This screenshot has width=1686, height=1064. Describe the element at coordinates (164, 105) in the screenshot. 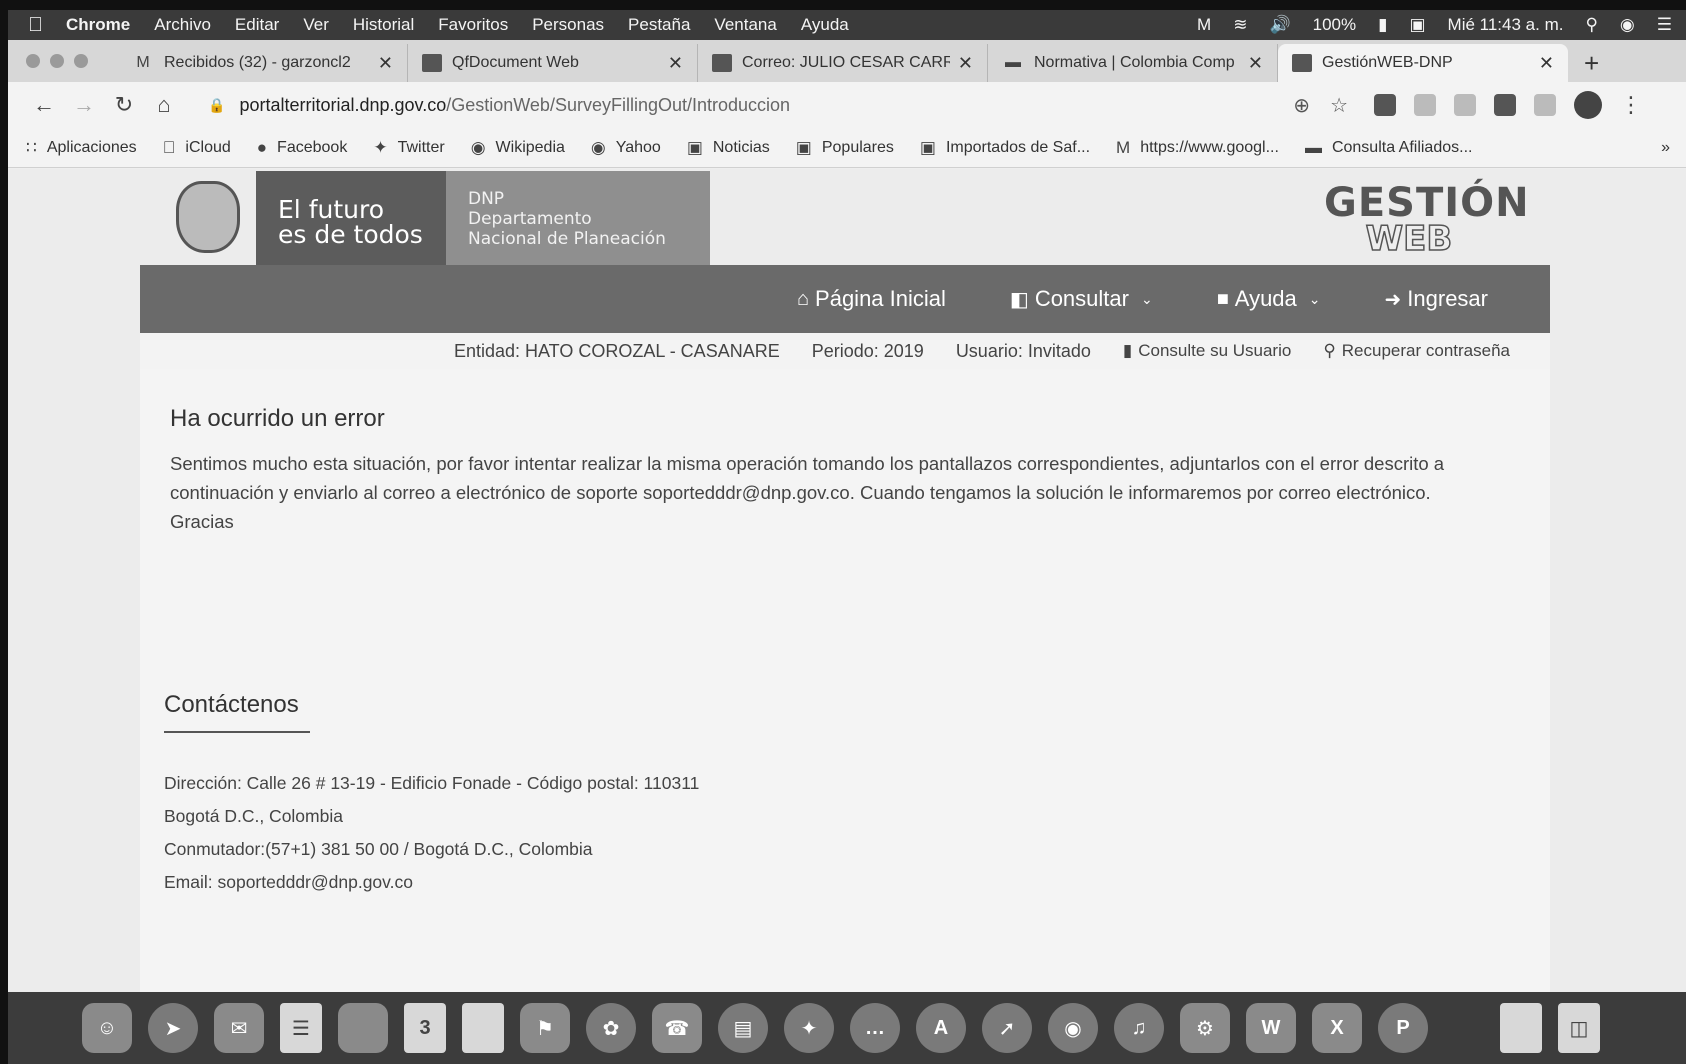

I see `home-icon: ⌂` at that location.